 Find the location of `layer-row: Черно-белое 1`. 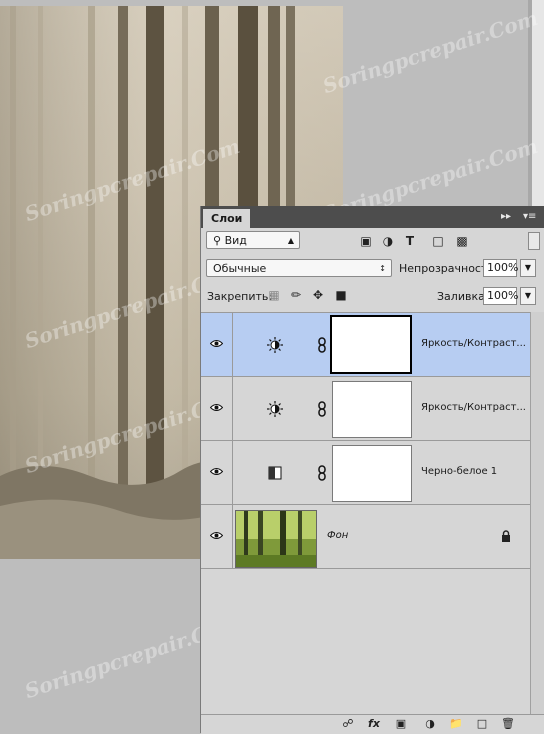

layer-row: Черно-белое 1 is located at coordinates (365, 473).